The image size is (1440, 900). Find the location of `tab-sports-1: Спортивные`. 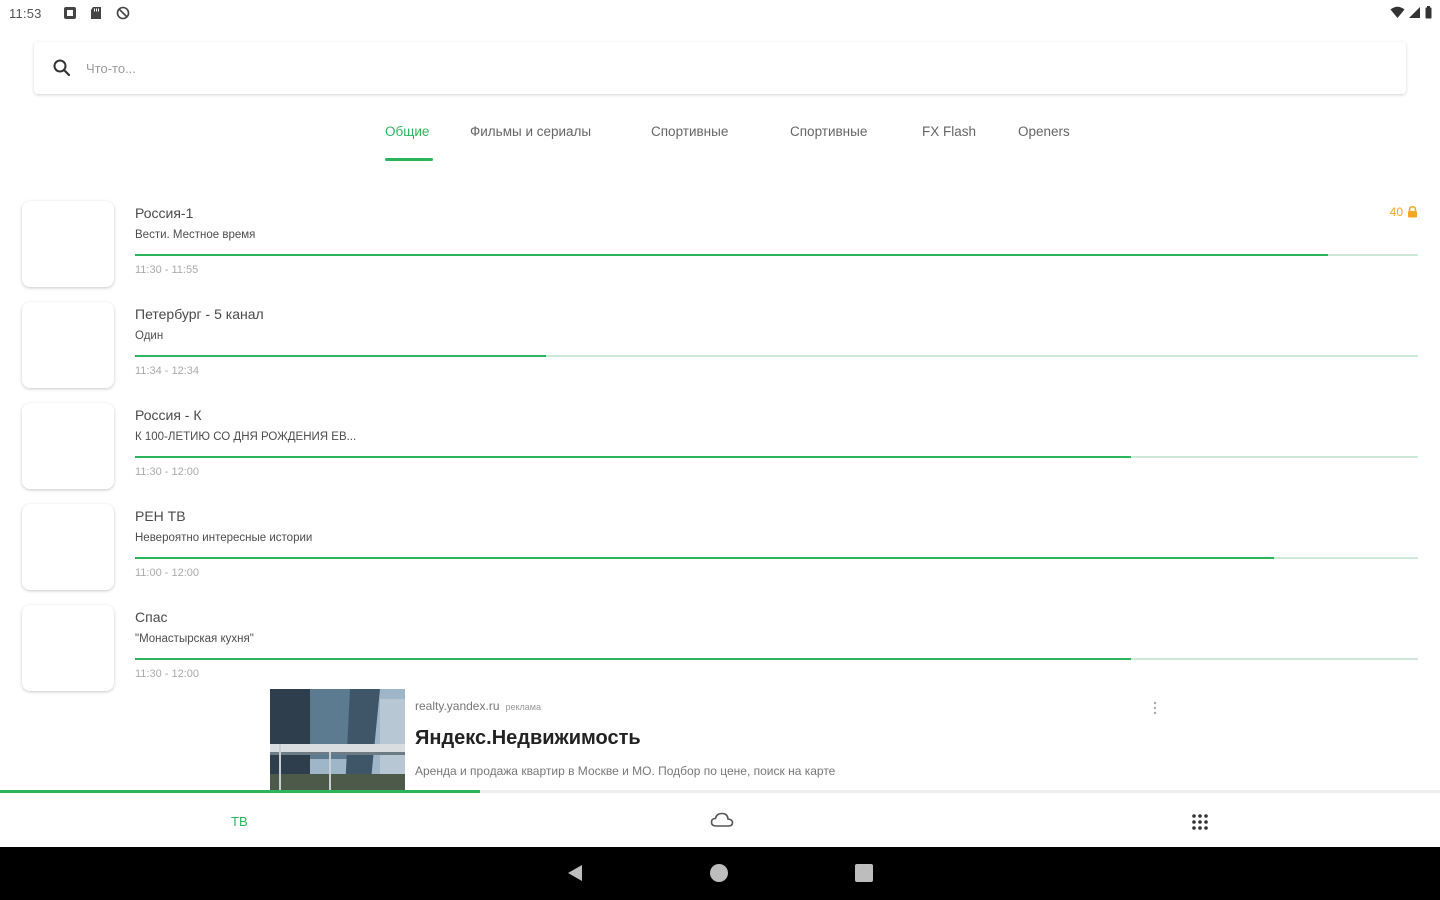

tab-sports-1: Спортивные is located at coordinates (689, 131).